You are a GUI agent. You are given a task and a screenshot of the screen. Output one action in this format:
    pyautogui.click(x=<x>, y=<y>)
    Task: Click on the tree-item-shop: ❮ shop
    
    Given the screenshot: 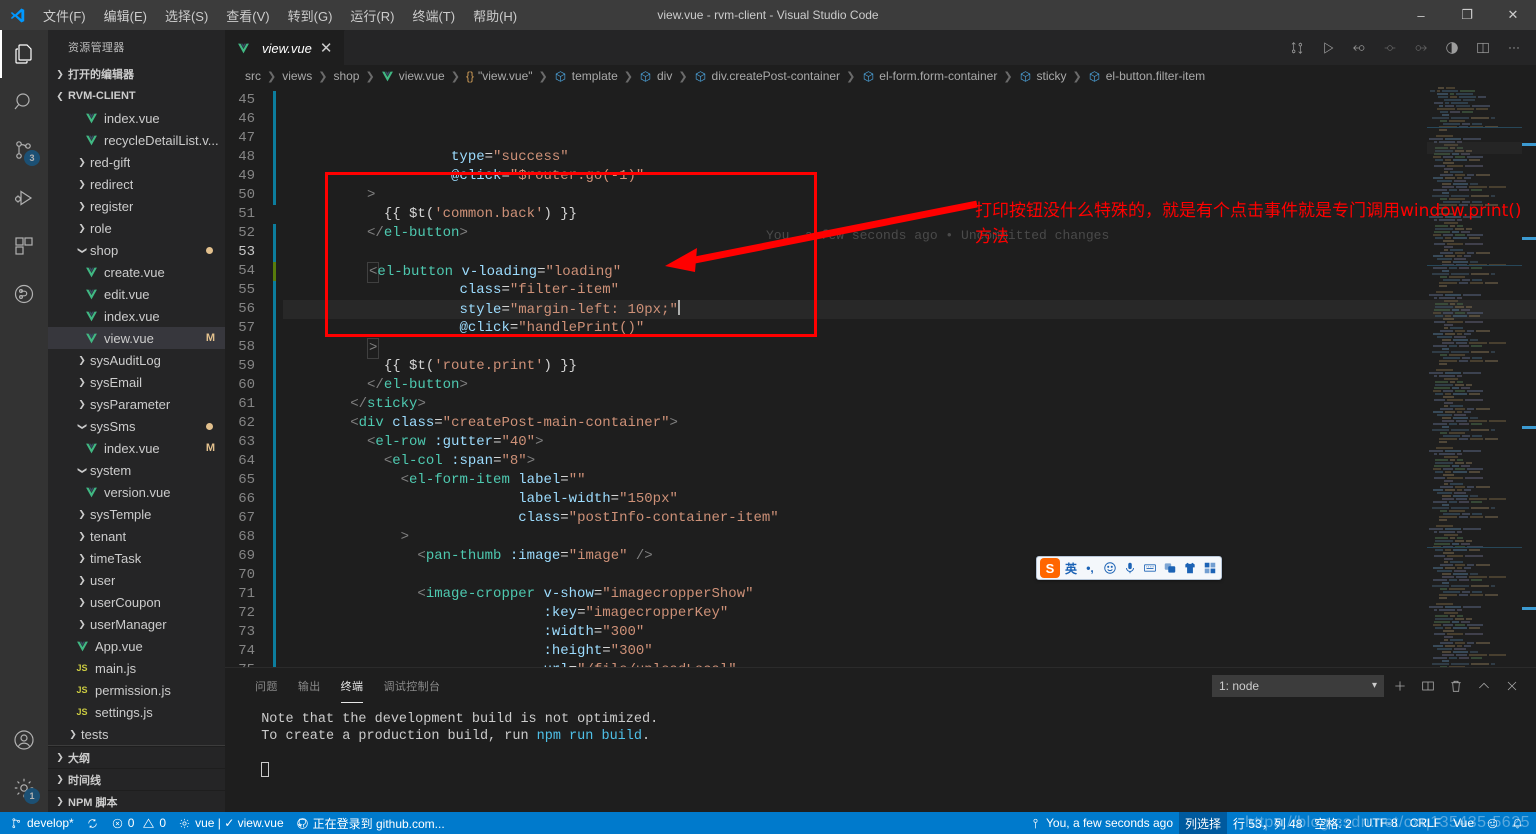 What is the action you would take?
    pyautogui.click(x=136, y=250)
    